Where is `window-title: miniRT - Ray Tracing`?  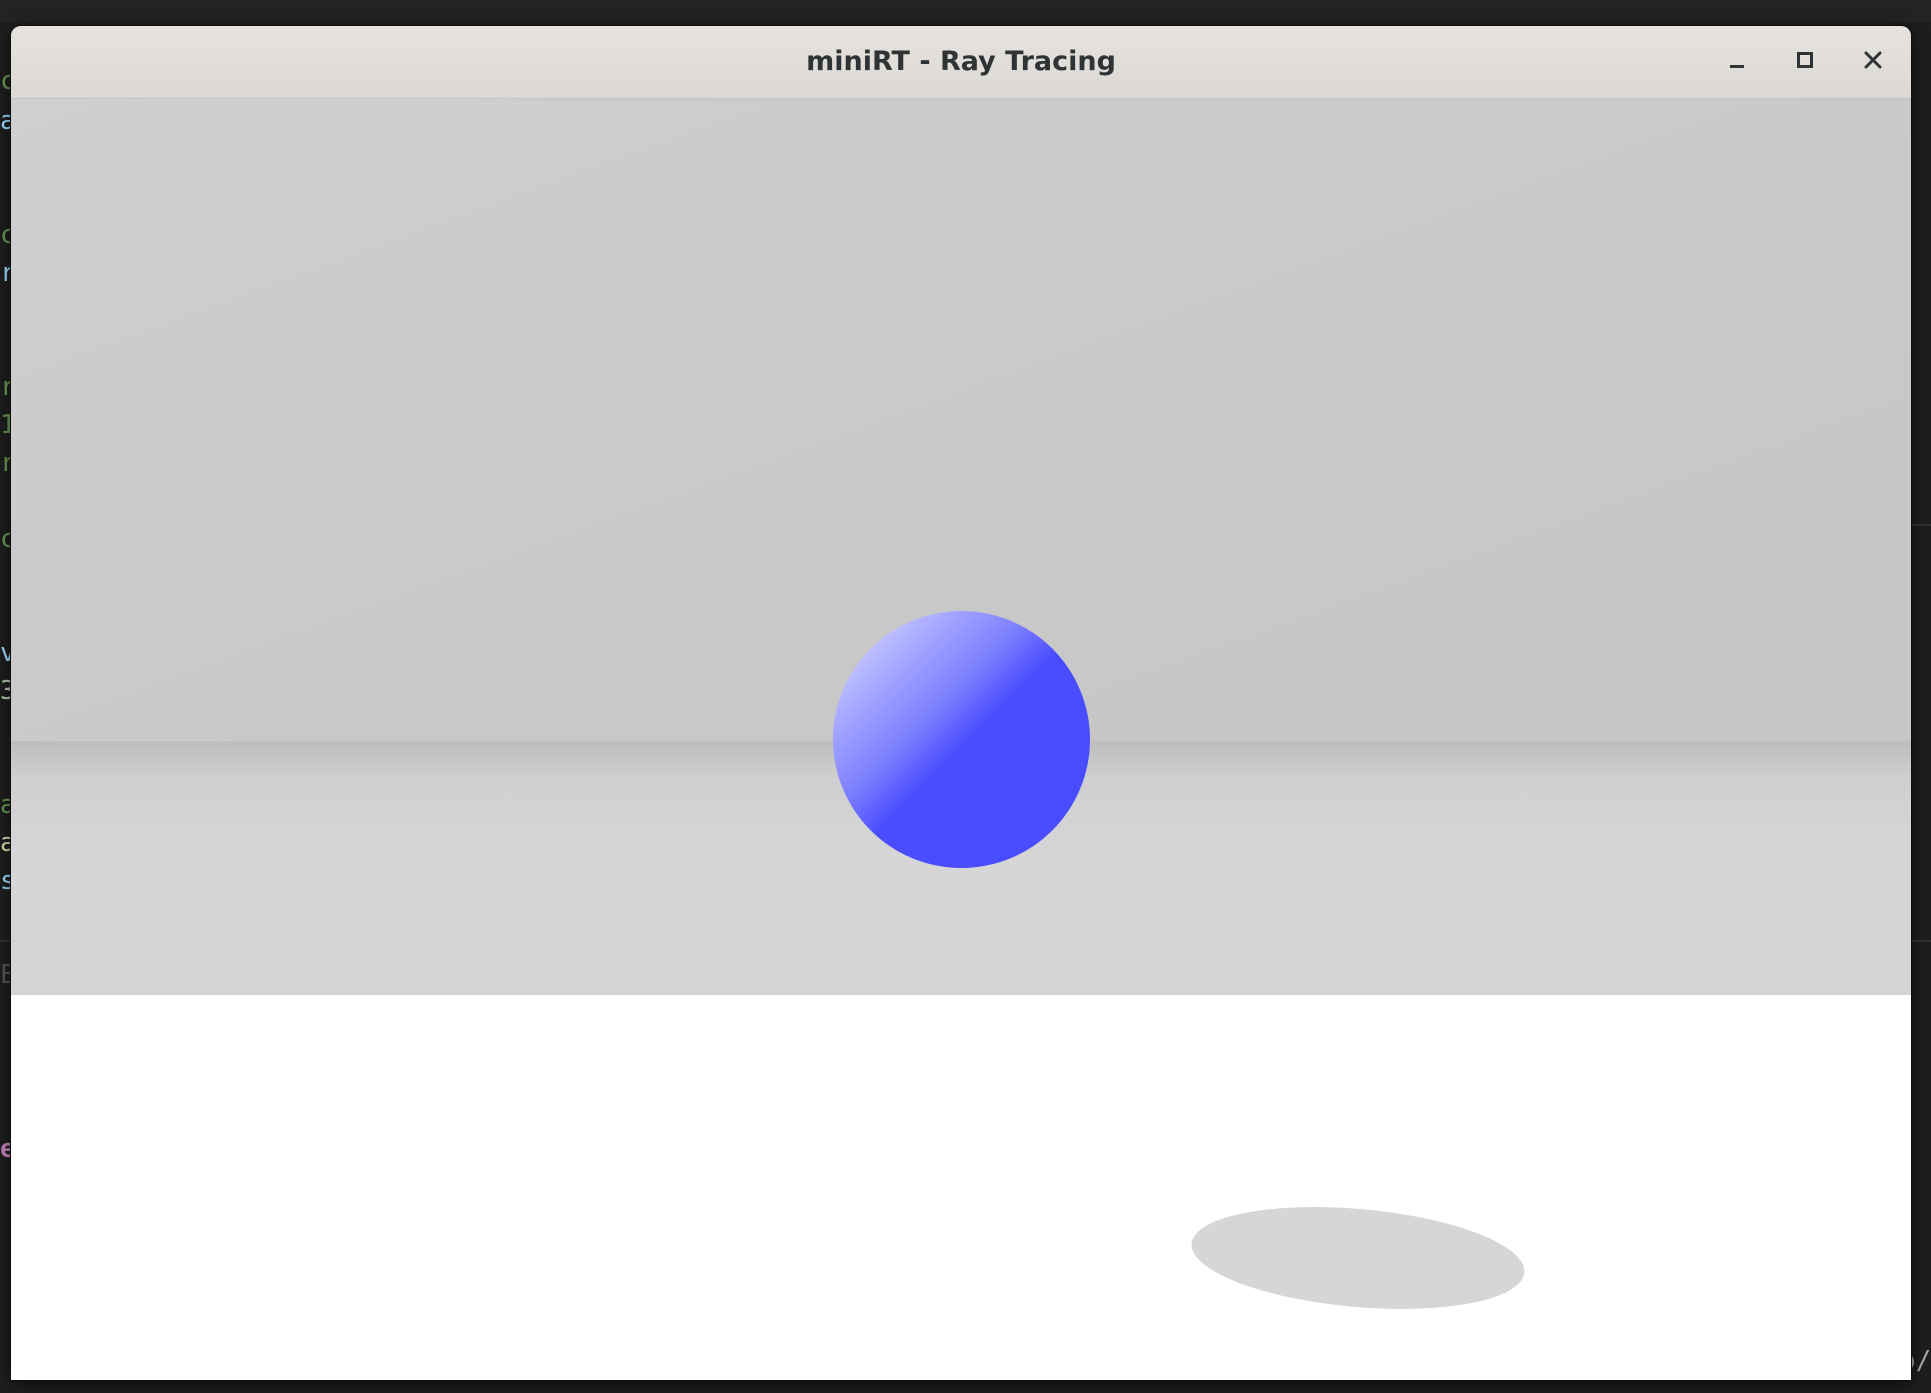
window-title: miniRT - Ray Tracing is located at coordinates (961, 61).